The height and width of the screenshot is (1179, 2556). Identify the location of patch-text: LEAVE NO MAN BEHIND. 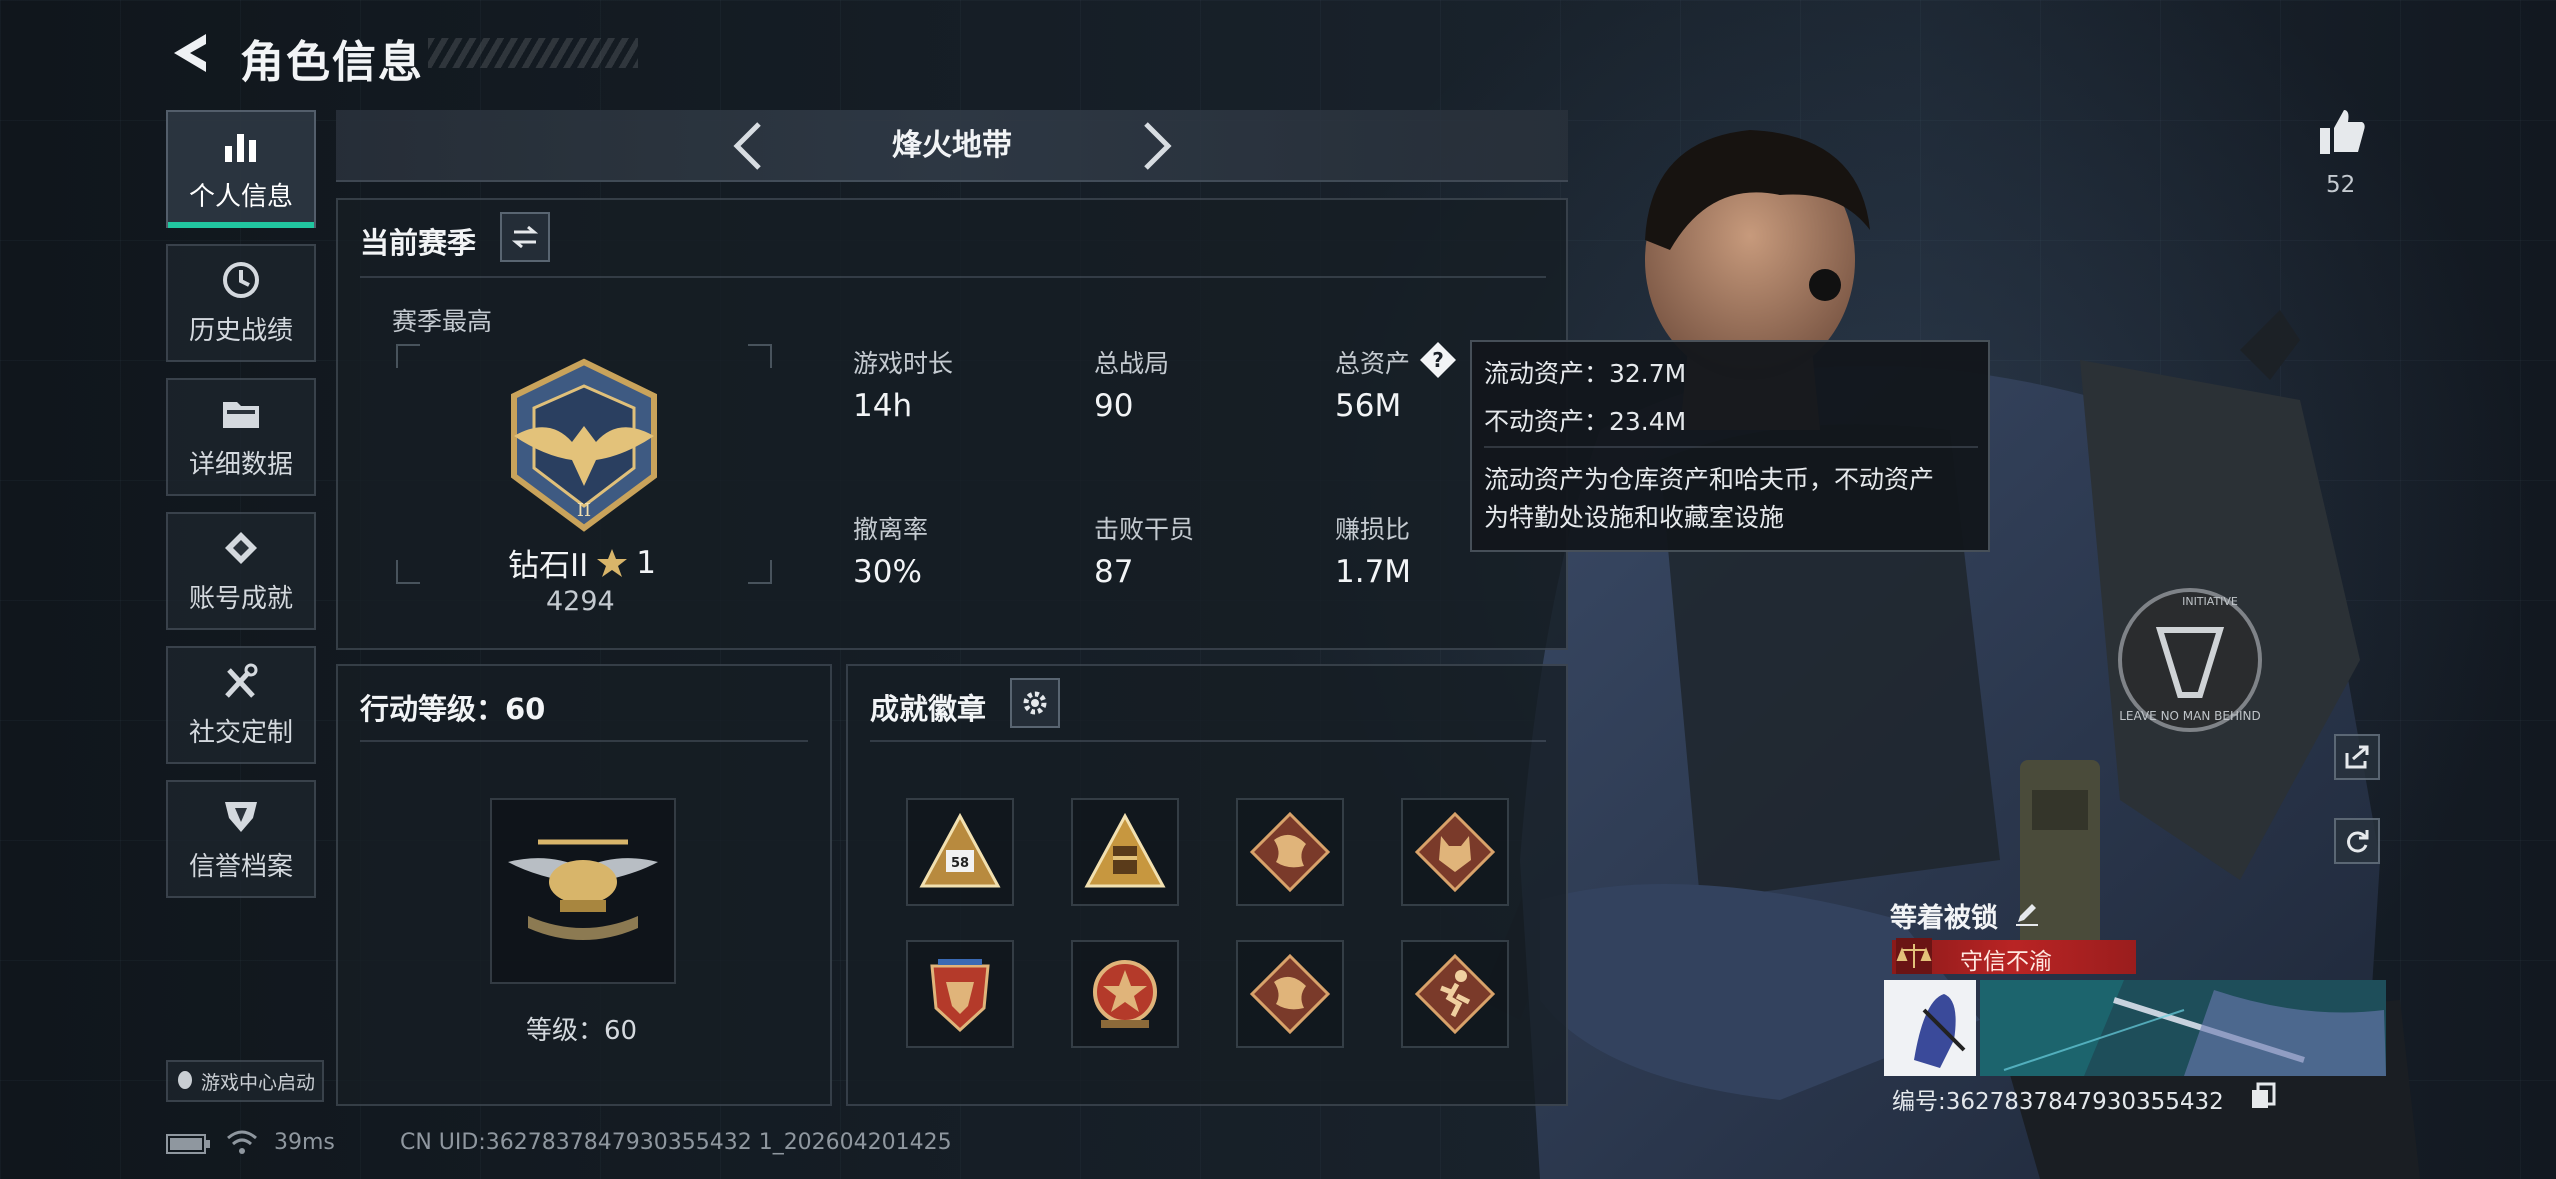
(2190, 716).